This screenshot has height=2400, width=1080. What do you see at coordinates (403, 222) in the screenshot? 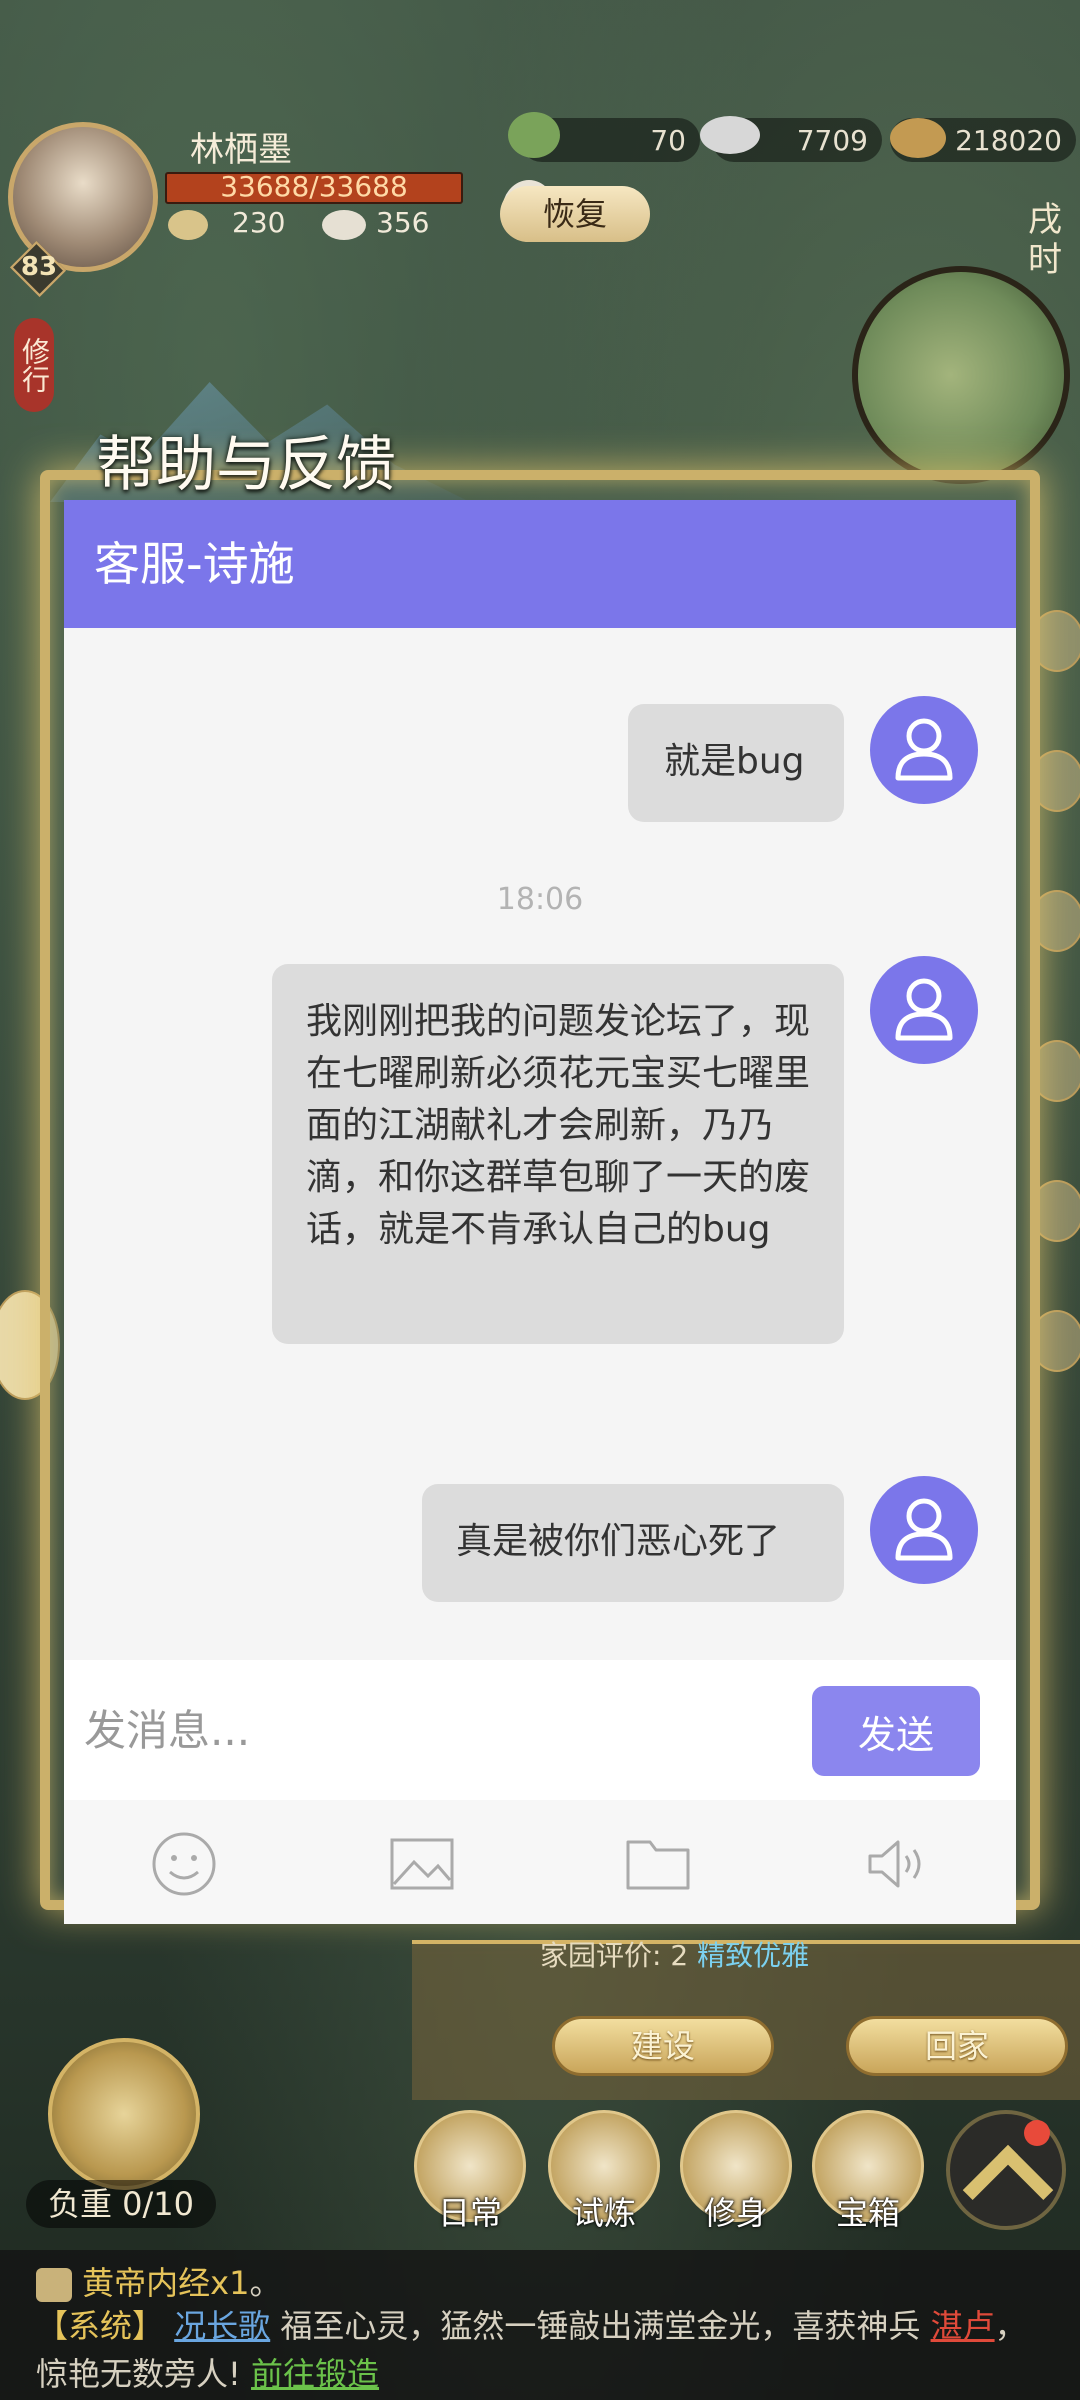
I see `bun-count: 356` at bounding box center [403, 222].